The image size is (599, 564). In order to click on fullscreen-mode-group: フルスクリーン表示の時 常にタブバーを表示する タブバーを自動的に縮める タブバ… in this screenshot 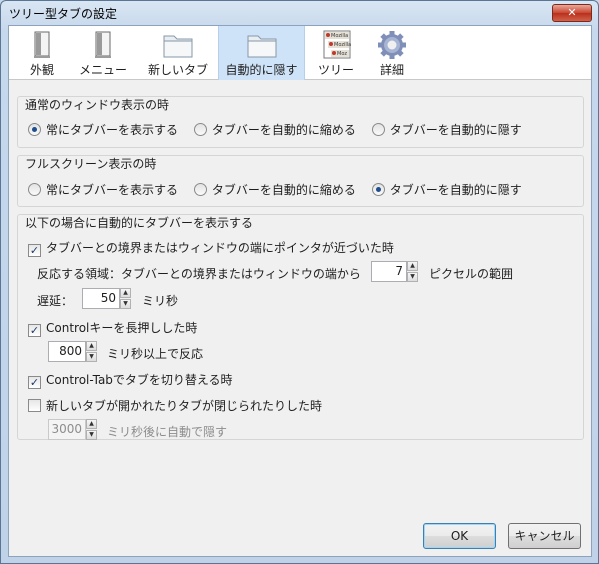, I will do `click(300, 181)`.